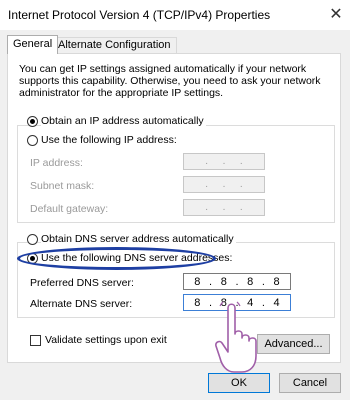  I want to click on cancel-button: Cancel, so click(310, 383).